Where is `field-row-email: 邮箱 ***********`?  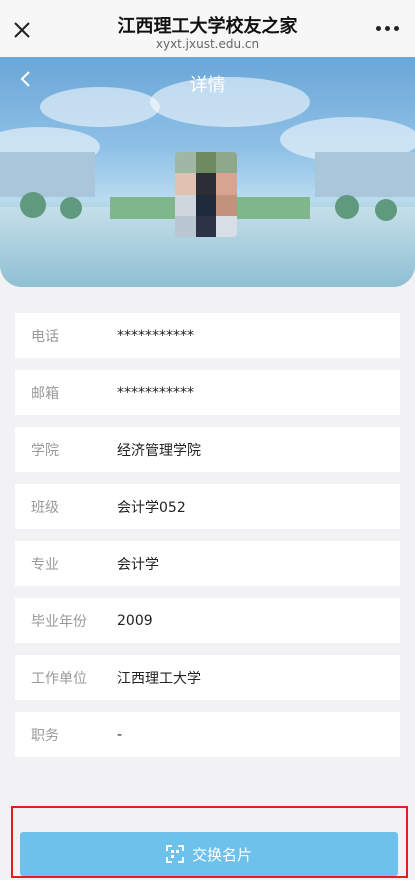
field-row-email: 邮箱 *********** is located at coordinates (207, 392).